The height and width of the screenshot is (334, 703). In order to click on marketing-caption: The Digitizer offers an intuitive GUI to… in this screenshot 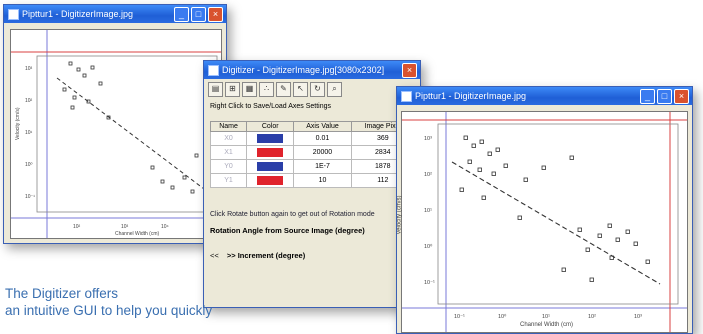, I will do `click(205, 302)`.